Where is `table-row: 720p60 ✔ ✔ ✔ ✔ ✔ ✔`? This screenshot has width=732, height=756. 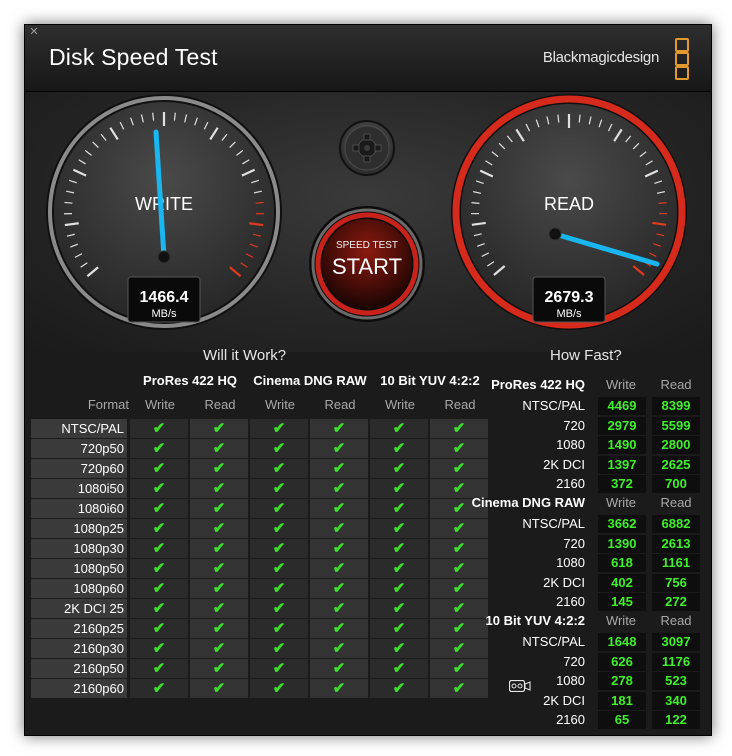
table-row: 720p60 ✔ ✔ ✔ ✔ ✔ ✔ is located at coordinates (260, 468).